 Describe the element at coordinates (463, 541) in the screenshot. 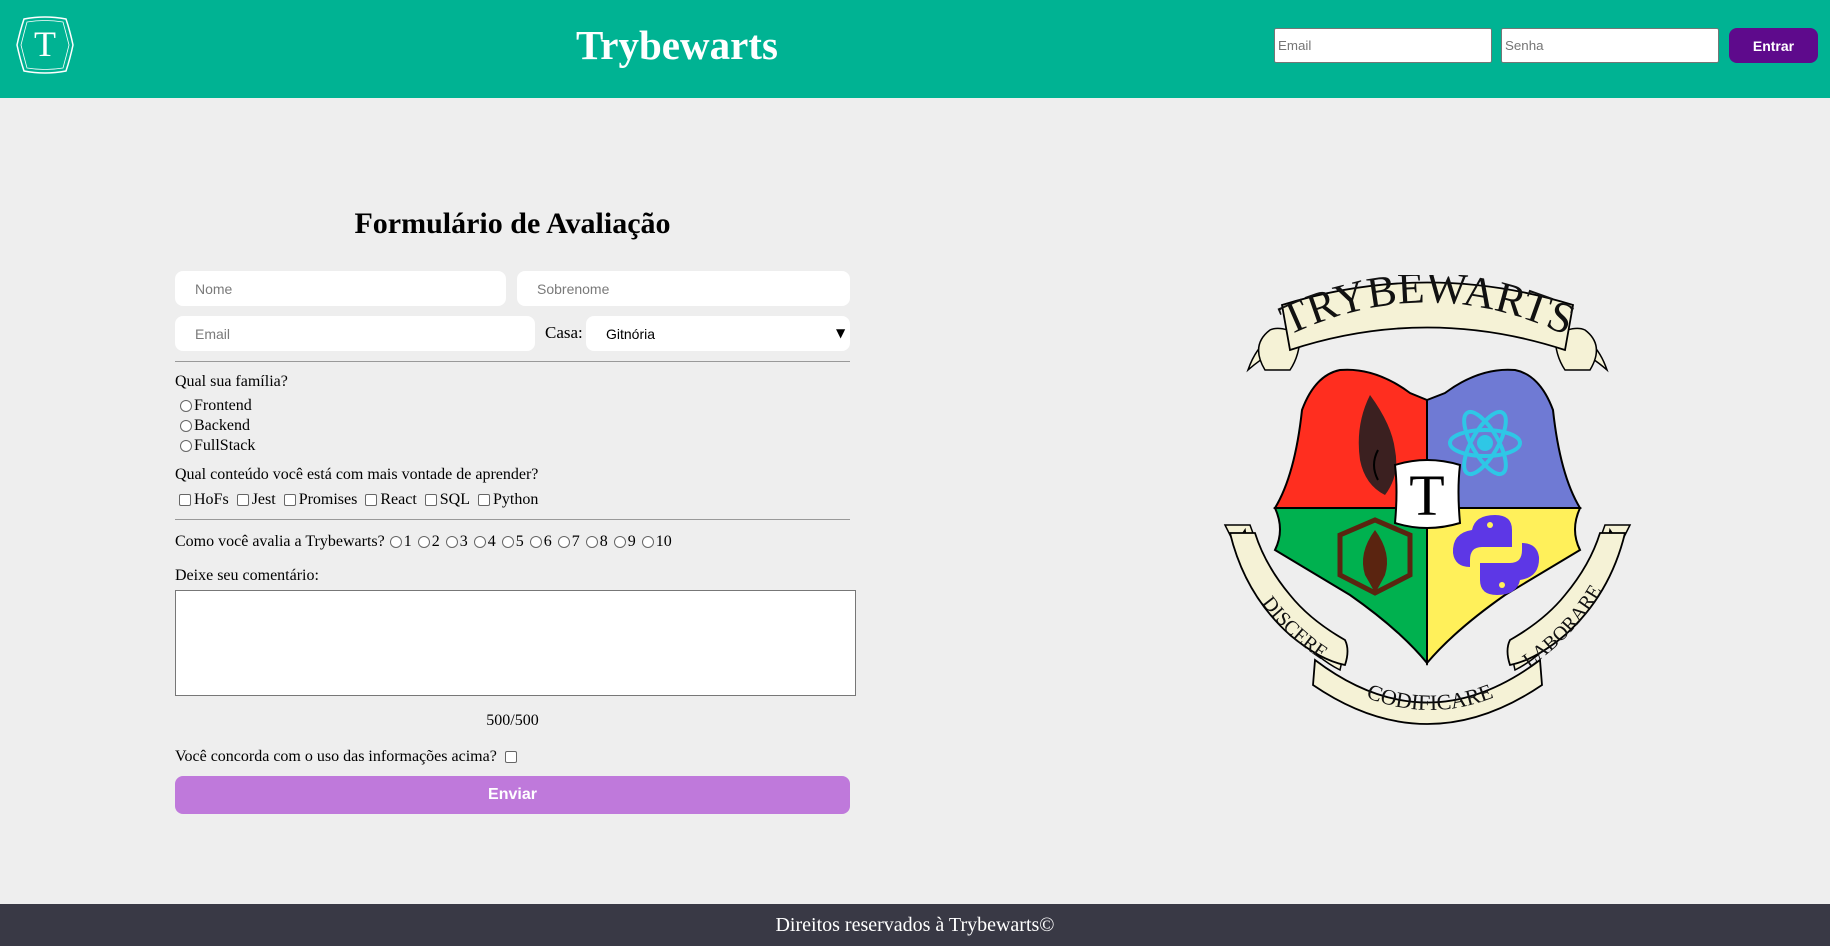

I see `rating-label: 3` at that location.